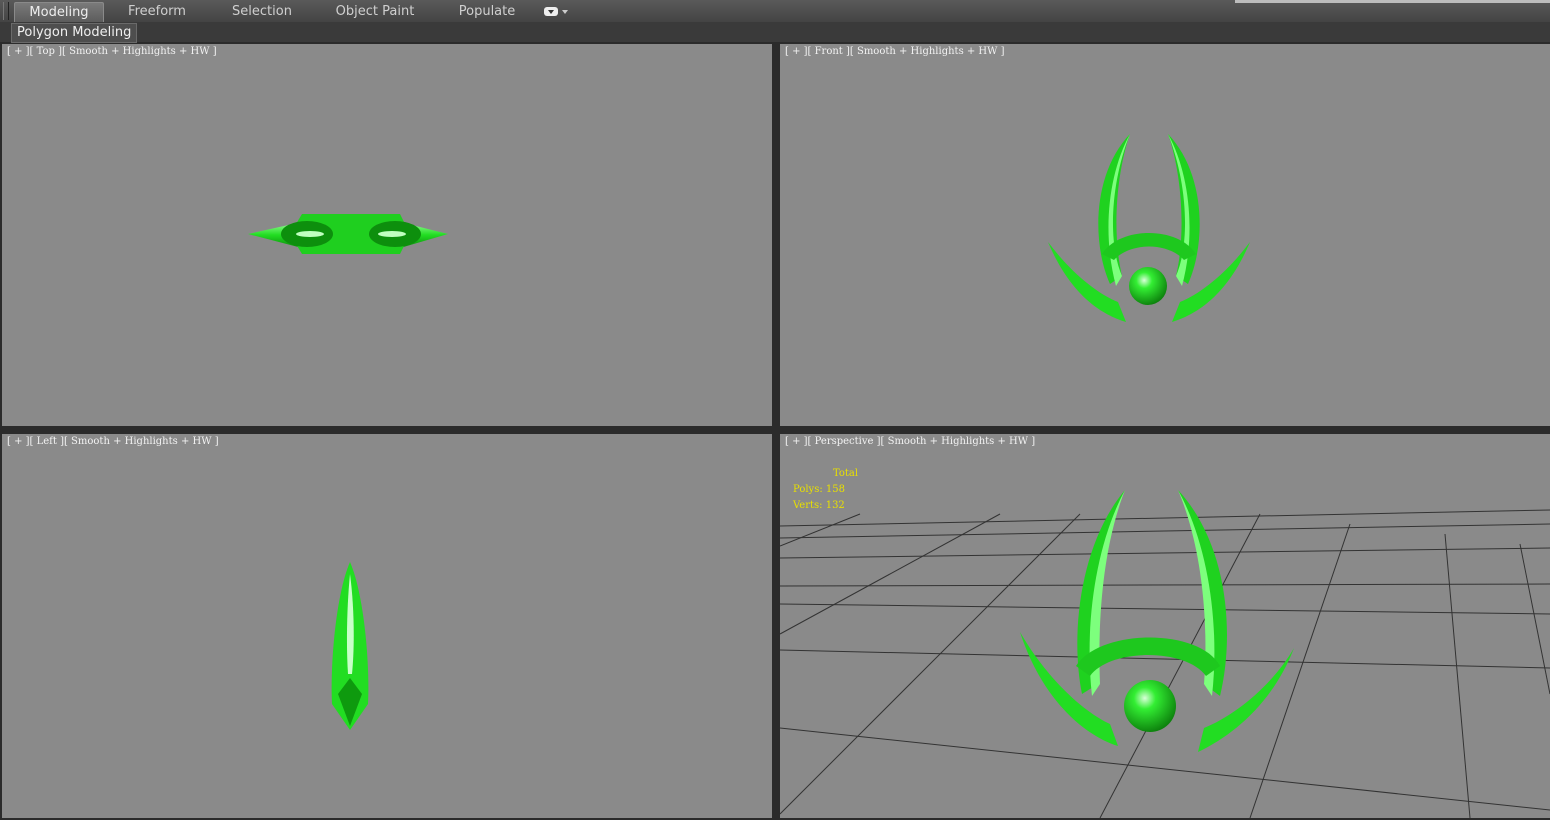 The image size is (1550, 820). What do you see at coordinates (74, 33) in the screenshot?
I see `polygon-modeling-button: Polygon Modeling` at bounding box center [74, 33].